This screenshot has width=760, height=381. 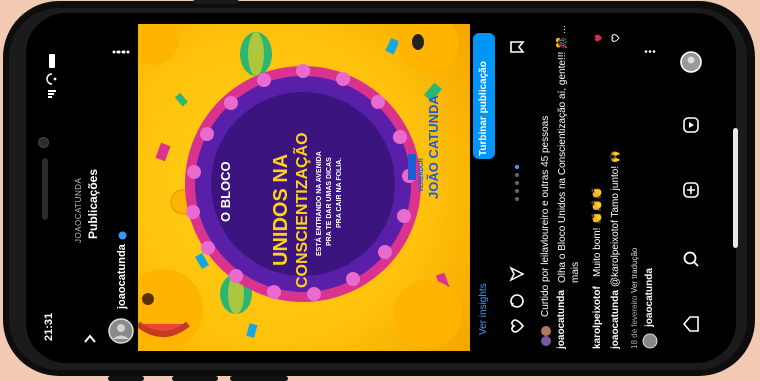 I want to click on post-header: joaocatunda, so click(x=121, y=188).